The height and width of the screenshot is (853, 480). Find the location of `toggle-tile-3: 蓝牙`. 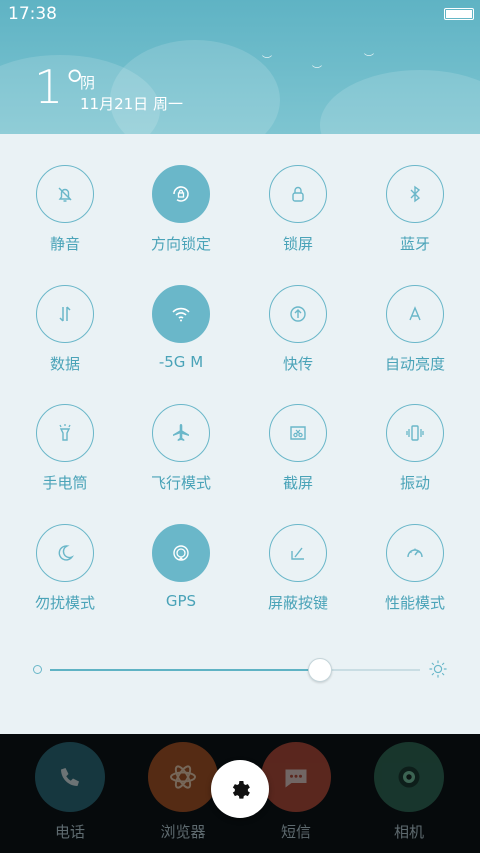

toggle-tile-3: 蓝牙 is located at coordinates (415, 220).